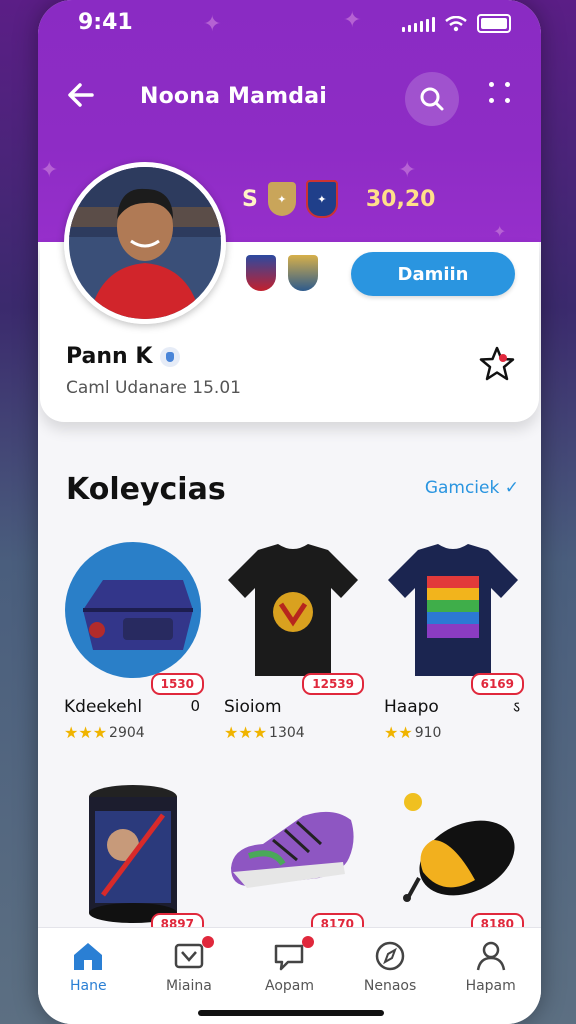 The height and width of the screenshot is (1024, 576). What do you see at coordinates (293, 615) in the screenshot?
I see `item-image: 12539` at bounding box center [293, 615].